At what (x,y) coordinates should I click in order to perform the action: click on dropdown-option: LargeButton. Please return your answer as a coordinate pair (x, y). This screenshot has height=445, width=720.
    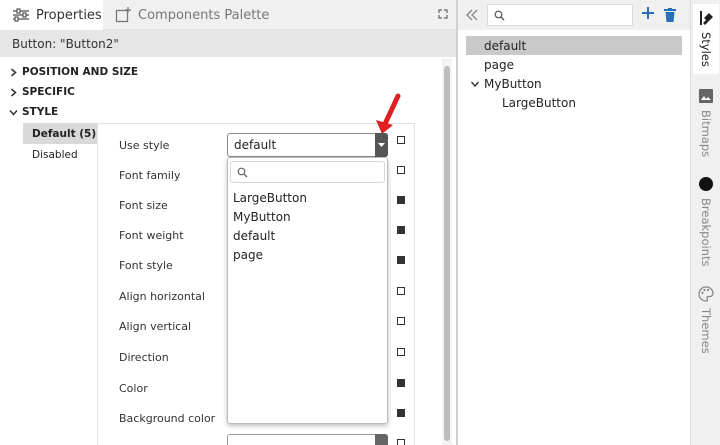
    Looking at the image, I should click on (270, 198).